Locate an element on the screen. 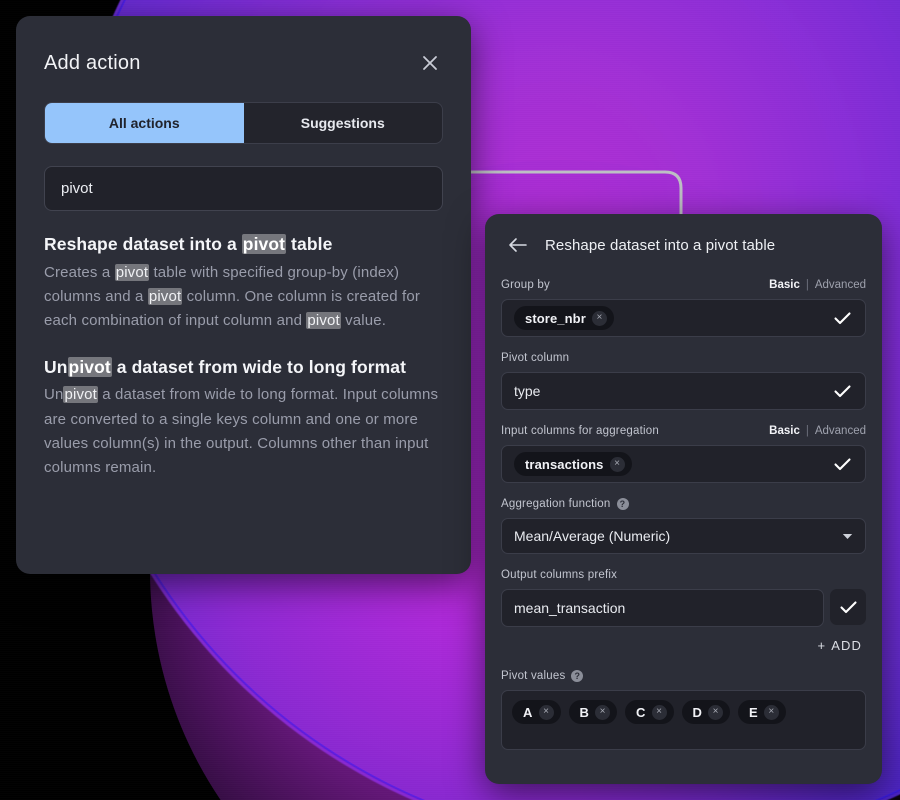  field-pivot-values: Pivot values ? A × B × C × D × E × is located at coordinates (683, 709).